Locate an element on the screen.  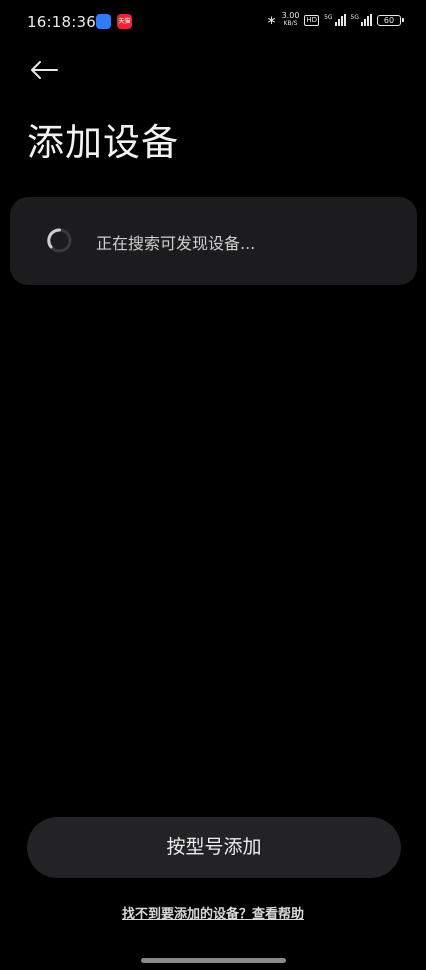
signal-2-label: 5G is located at coordinates (354, 17).